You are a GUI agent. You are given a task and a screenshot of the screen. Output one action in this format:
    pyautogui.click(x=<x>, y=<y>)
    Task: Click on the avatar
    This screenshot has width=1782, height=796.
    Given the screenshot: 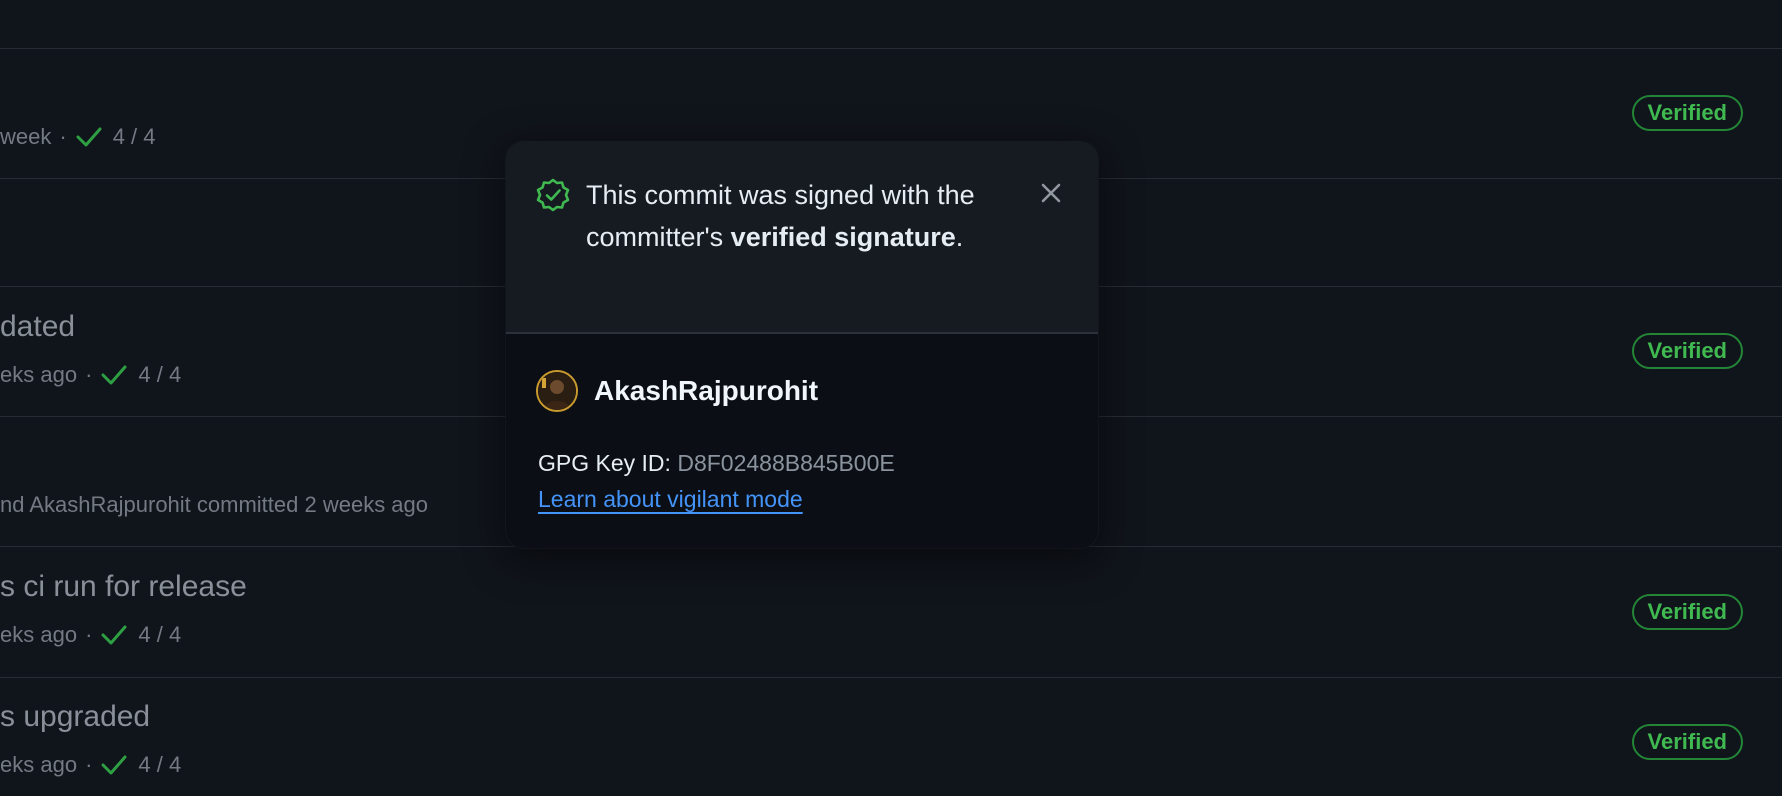 What is the action you would take?
    pyautogui.click(x=557, y=391)
    